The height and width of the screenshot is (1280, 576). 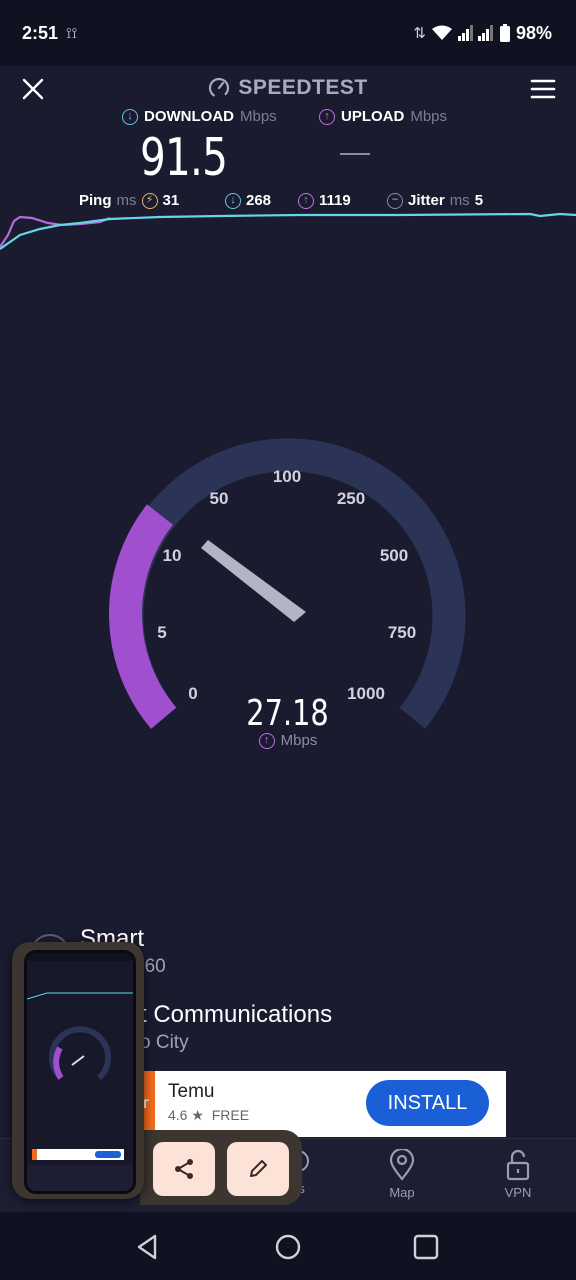 I want to click on ad-rating-value: 4.6 ★, so click(x=186, y=1115).